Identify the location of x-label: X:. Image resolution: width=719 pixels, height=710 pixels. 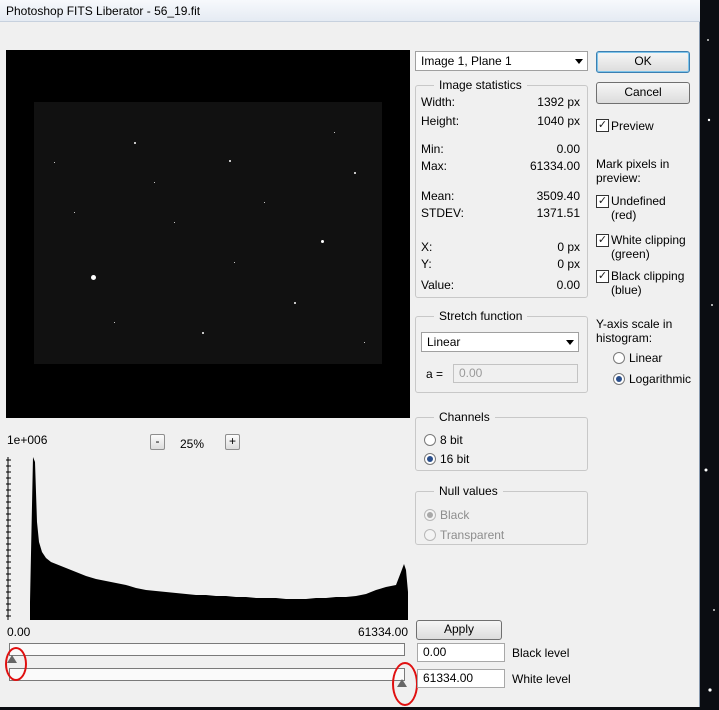
(427, 247).